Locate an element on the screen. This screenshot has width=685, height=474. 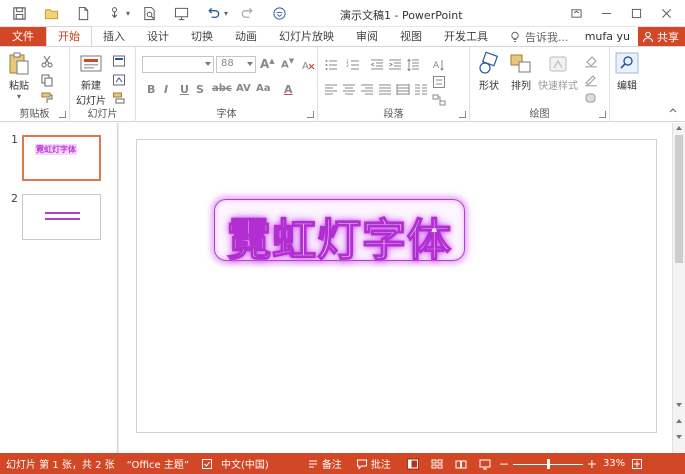
zoom-slider is located at coordinates (547, 464).